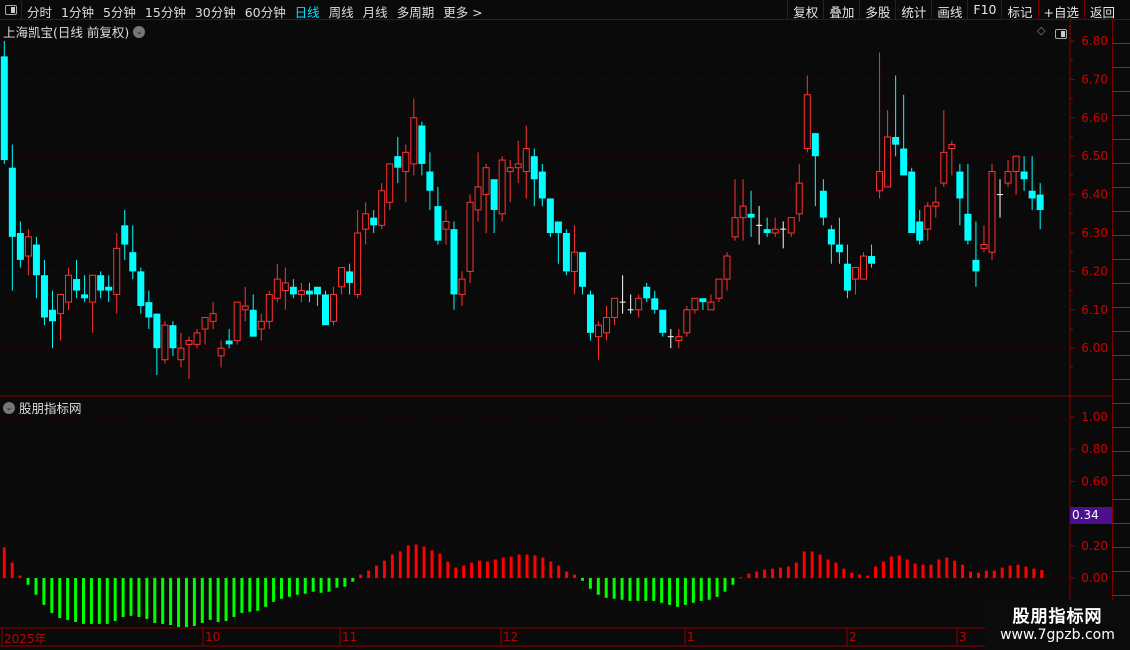  Describe the element at coordinates (1094, 271) in the screenshot. I see `price-tick-label: 6.20` at that location.